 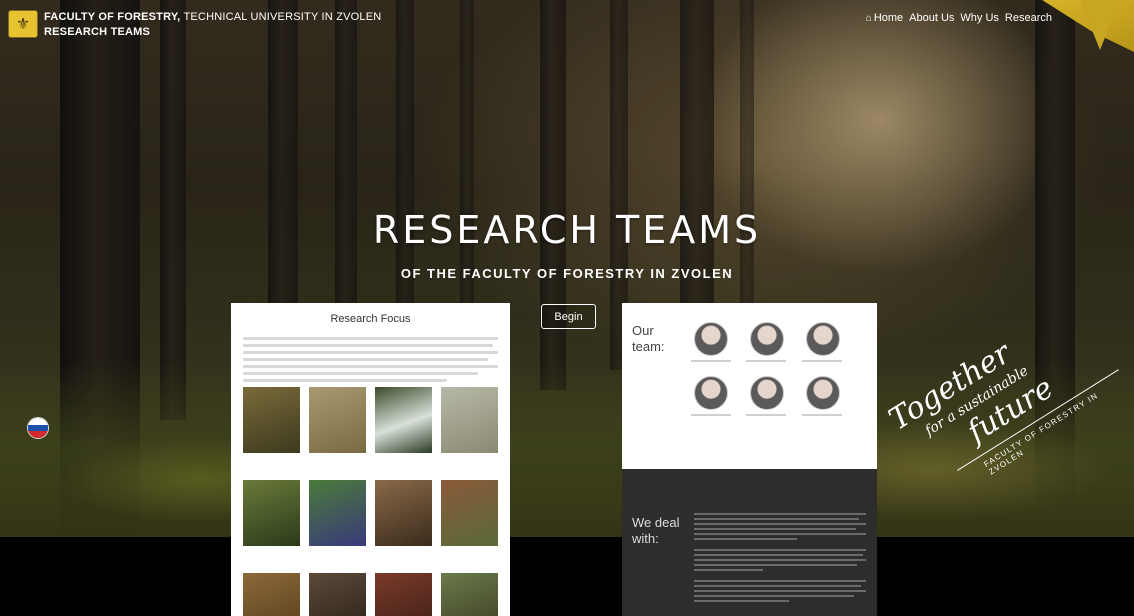 I want to click on nav-home: ⌂ Home, so click(x=884, y=18).